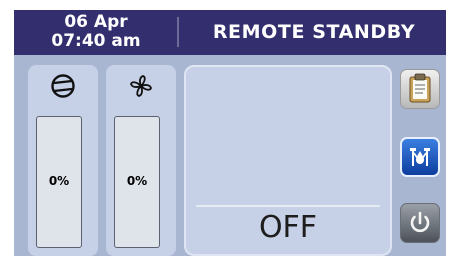  I want to click on status-title: REMOTE STANDBY, so click(314, 32).